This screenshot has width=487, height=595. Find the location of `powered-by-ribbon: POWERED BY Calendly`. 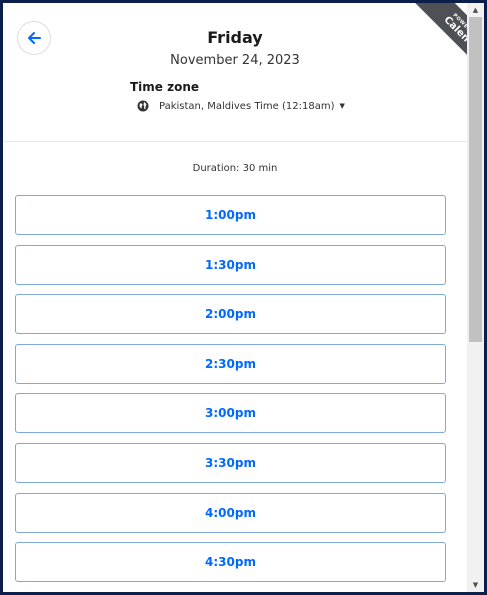

powered-by-ribbon: POWERED BY Calendly is located at coordinates (427, 43).